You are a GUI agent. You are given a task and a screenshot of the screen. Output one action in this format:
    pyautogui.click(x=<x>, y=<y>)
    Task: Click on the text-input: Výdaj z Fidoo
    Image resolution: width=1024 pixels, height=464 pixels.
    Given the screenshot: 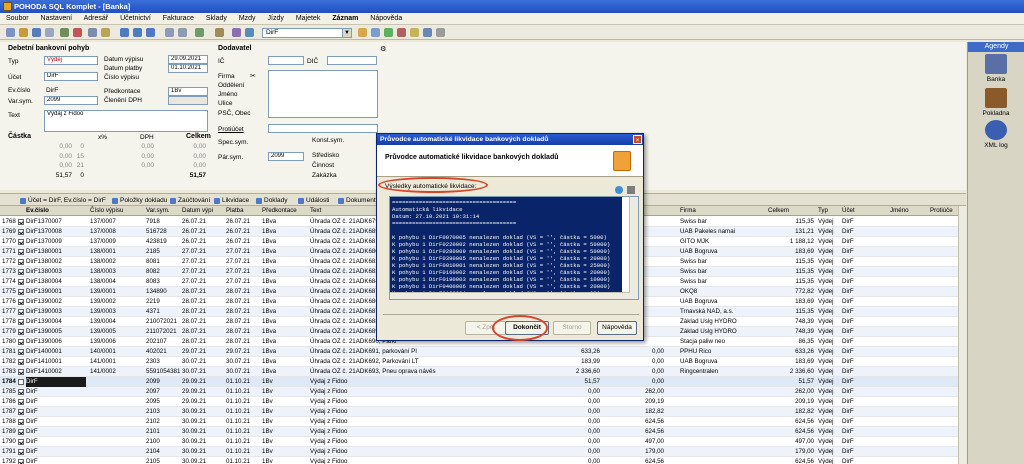 What is the action you would take?
    pyautogui.click(x=126, y=121)
    